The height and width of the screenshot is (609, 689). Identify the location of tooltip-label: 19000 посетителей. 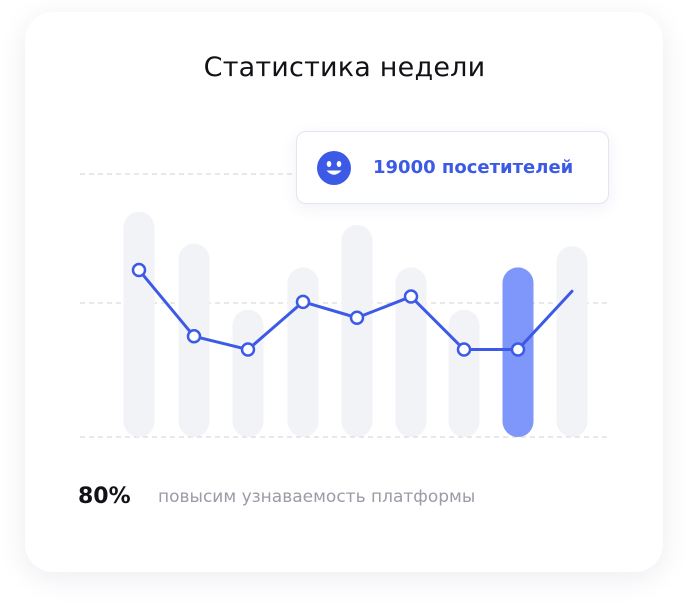
(473, 167).